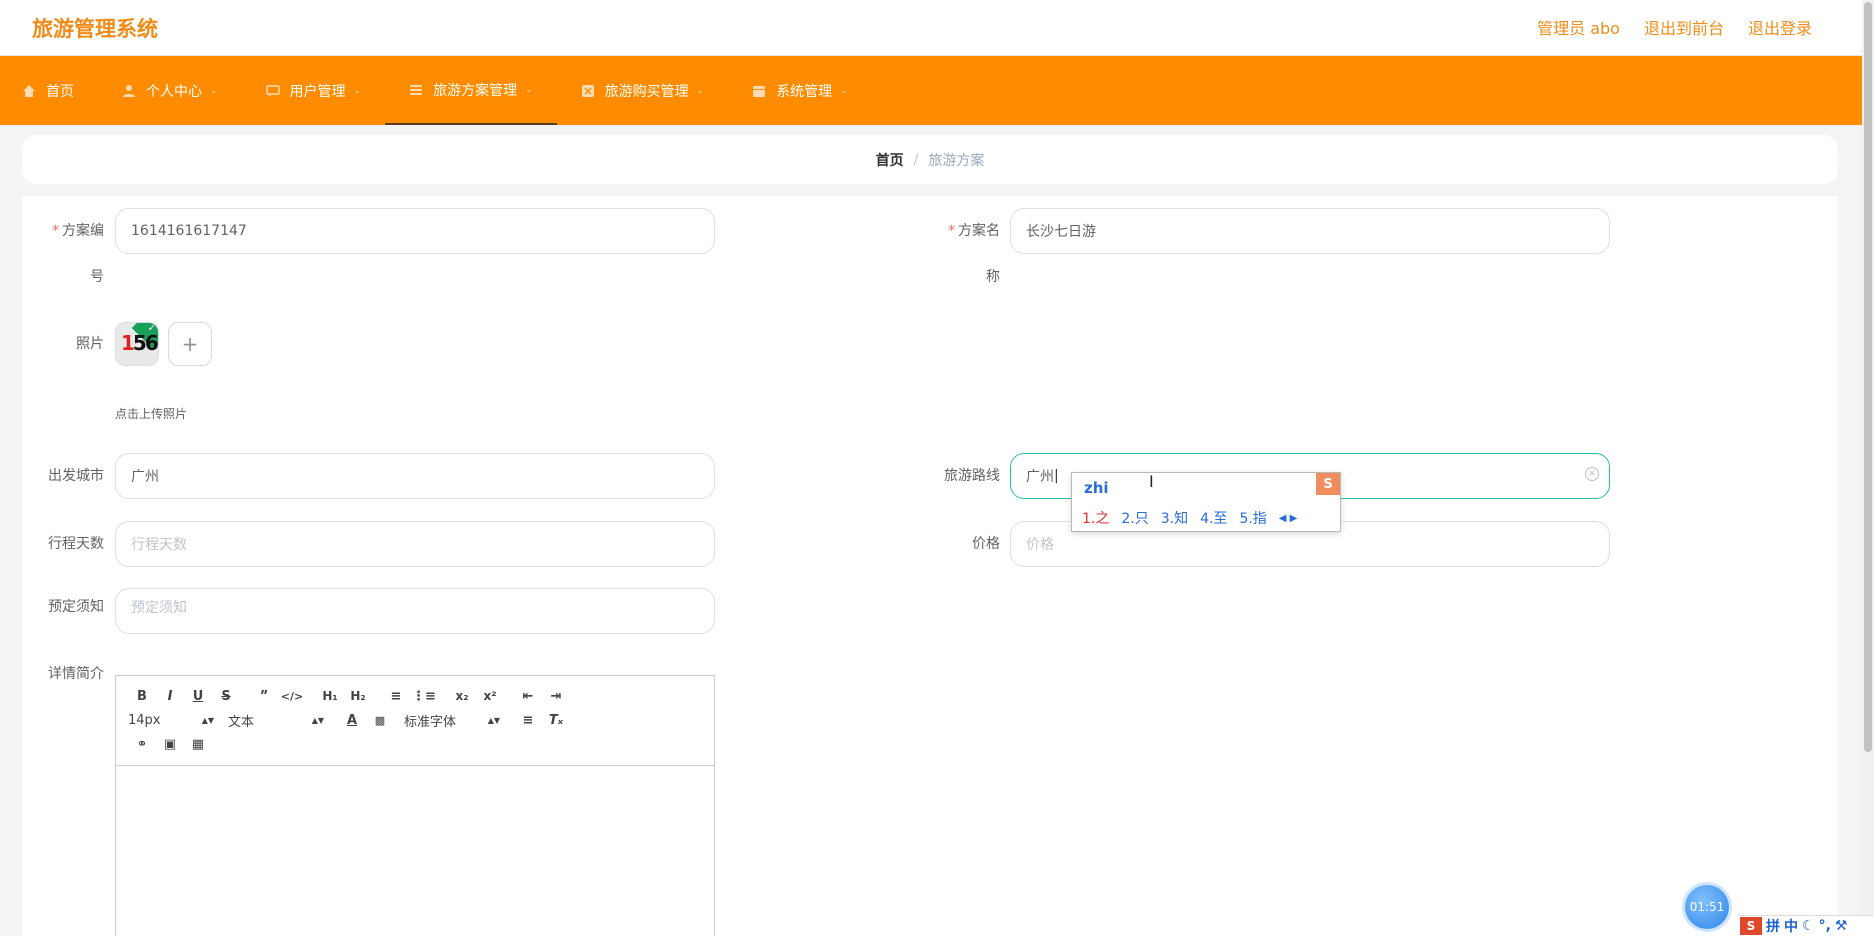  Describe the element at coordinates (1174, 518) in the screenshot. I see `ime-candidate: 3.知` at that location.